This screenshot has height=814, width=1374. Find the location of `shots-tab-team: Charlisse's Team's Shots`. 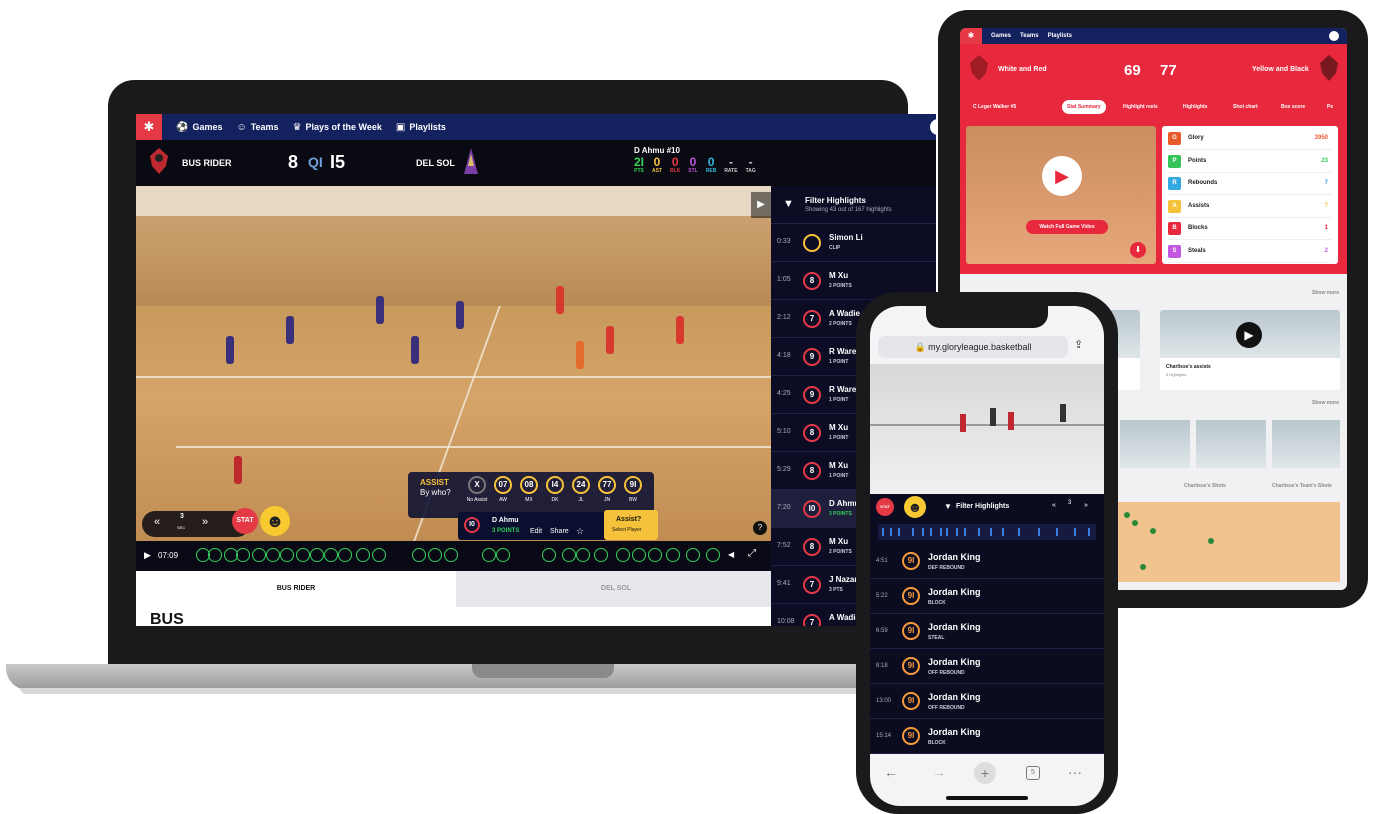

shots-tab-team: Charlisse's Team's Shots is located at coordinates (1302, 486).